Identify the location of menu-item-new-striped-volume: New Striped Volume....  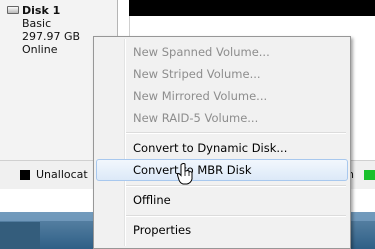
(222, 74).